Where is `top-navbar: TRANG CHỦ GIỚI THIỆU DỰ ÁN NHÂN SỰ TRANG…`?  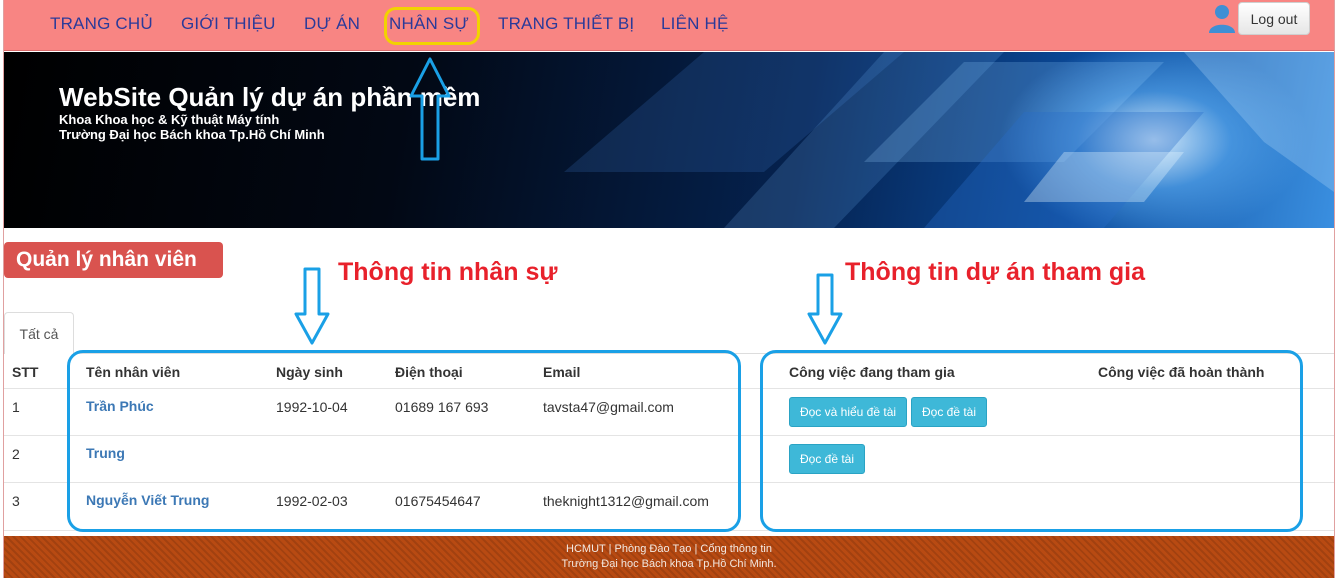
top-navbar: TRANG CHỦ GIỚI THIỆU DỰ ÁN NHÂN SỰ TRANG… is located at coordinates (669, 25).